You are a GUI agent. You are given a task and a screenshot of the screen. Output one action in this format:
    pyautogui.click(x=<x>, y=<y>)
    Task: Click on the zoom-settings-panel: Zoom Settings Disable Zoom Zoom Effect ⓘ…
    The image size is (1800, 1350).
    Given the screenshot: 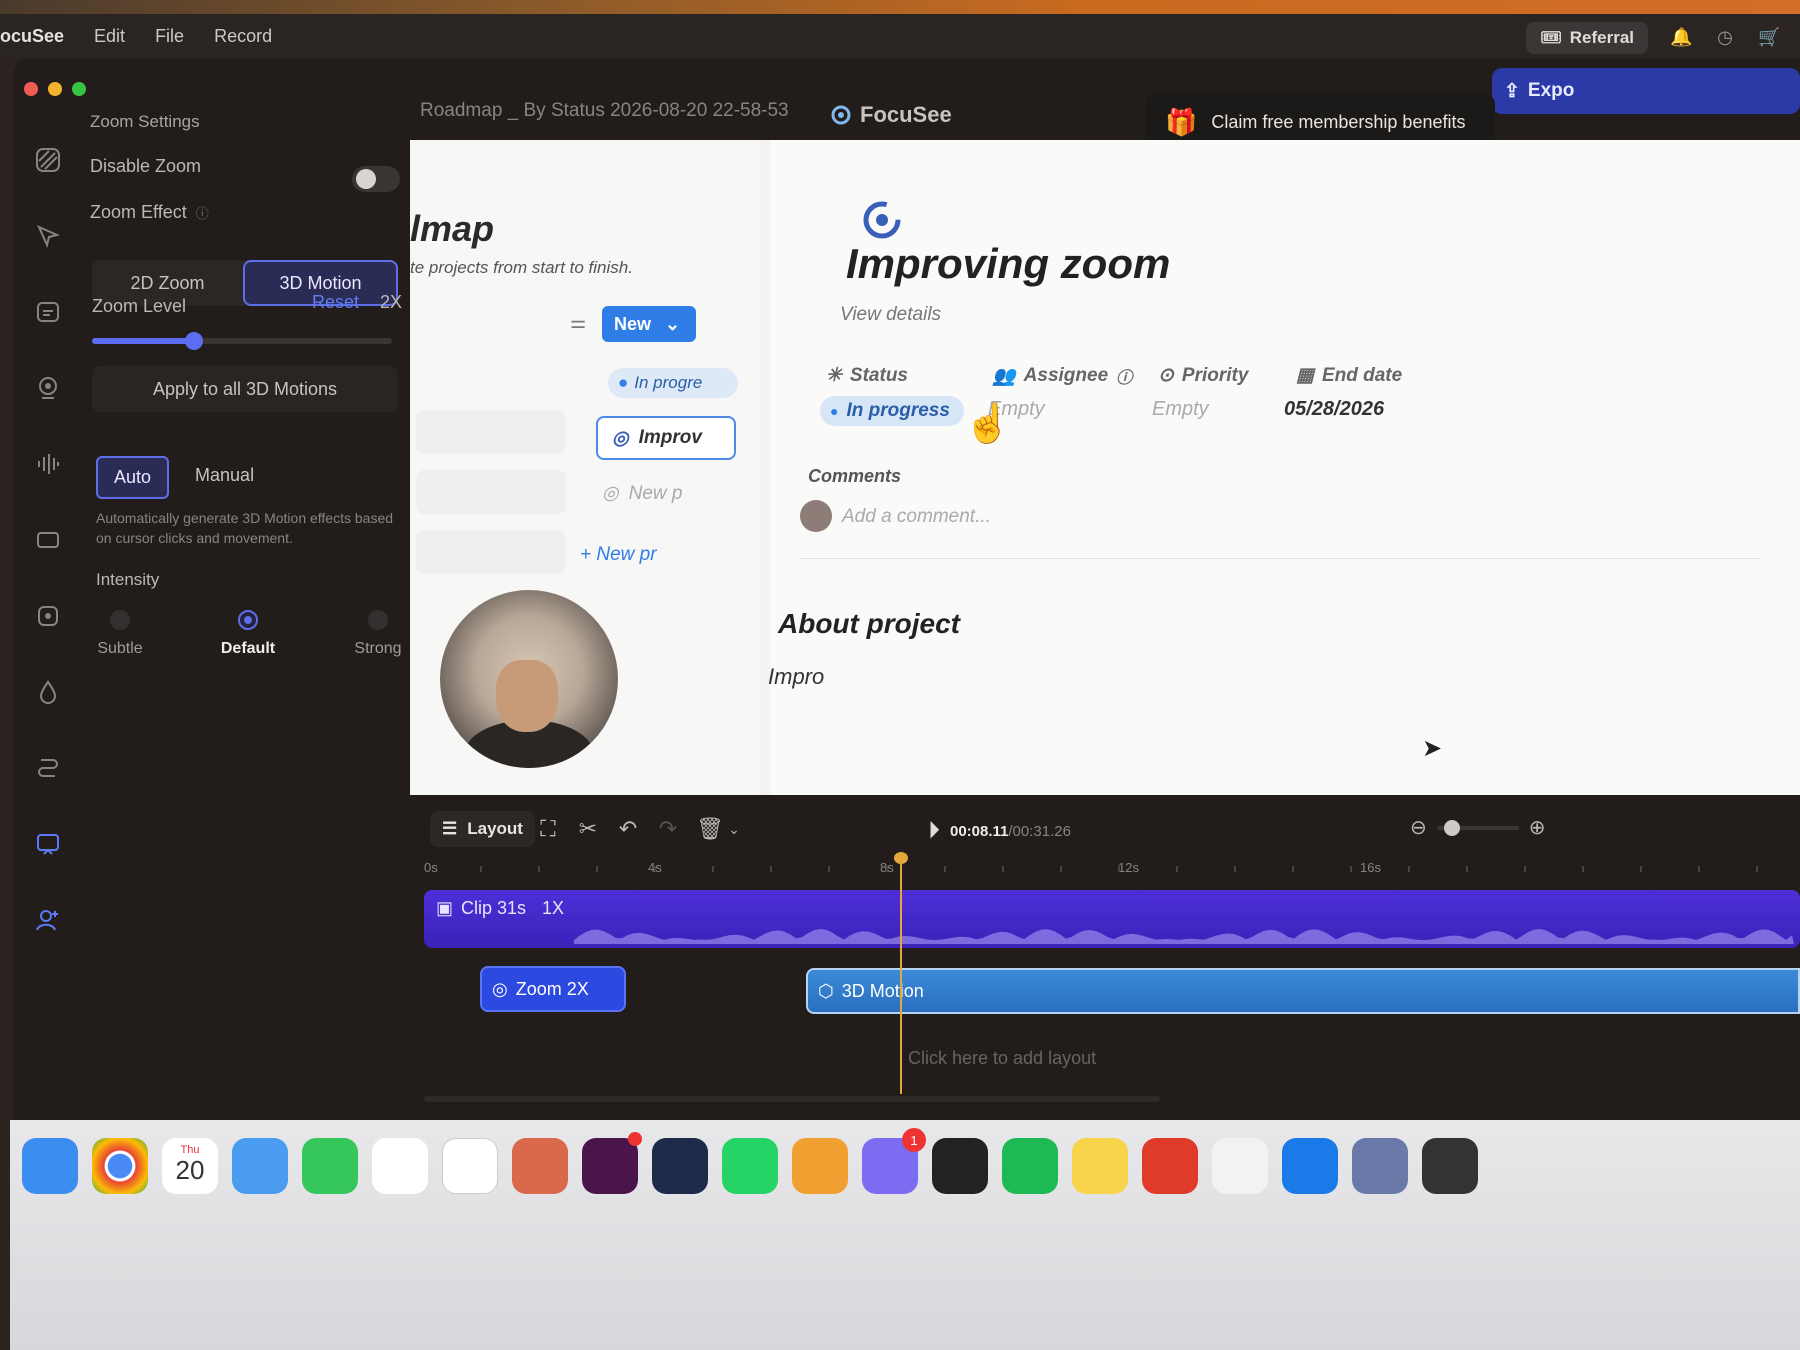 What is the action you would take?
    pyautogui.click(x=250, y=675)
    